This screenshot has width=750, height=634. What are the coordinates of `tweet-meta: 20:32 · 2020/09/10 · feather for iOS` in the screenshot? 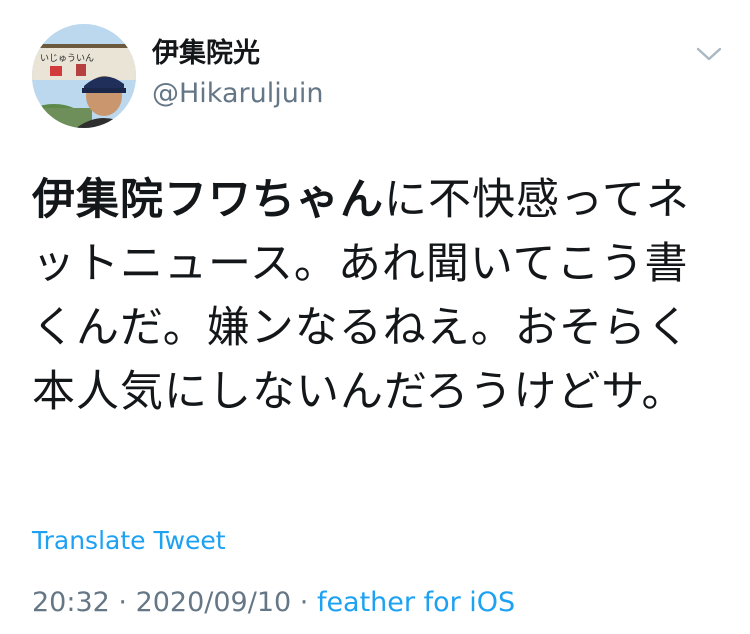 It's located at (273, 603).